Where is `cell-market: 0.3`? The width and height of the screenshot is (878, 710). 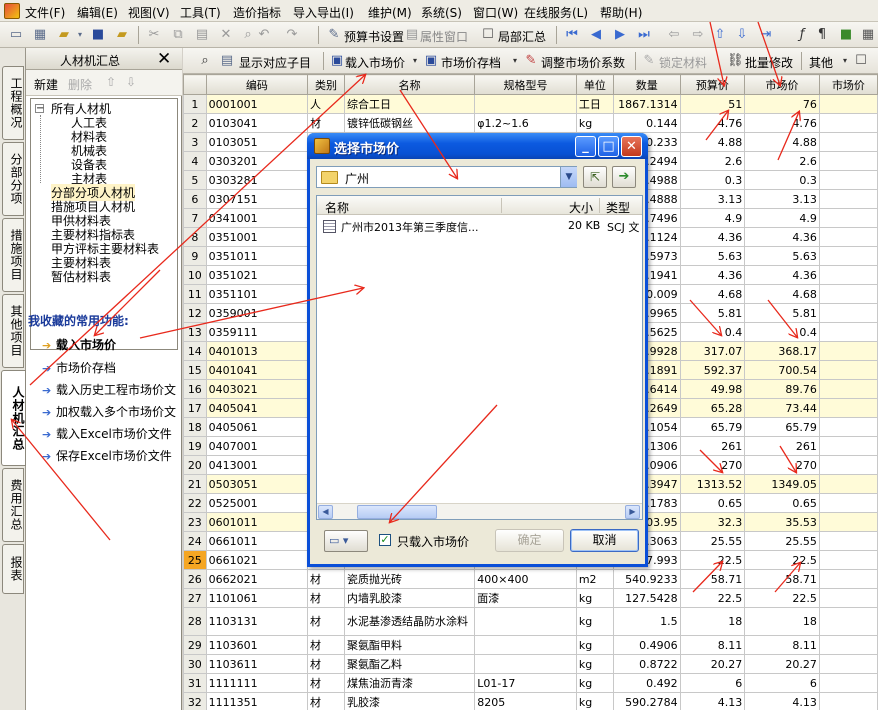 cell-market: 0.3 is located at coordinates (782, 180).